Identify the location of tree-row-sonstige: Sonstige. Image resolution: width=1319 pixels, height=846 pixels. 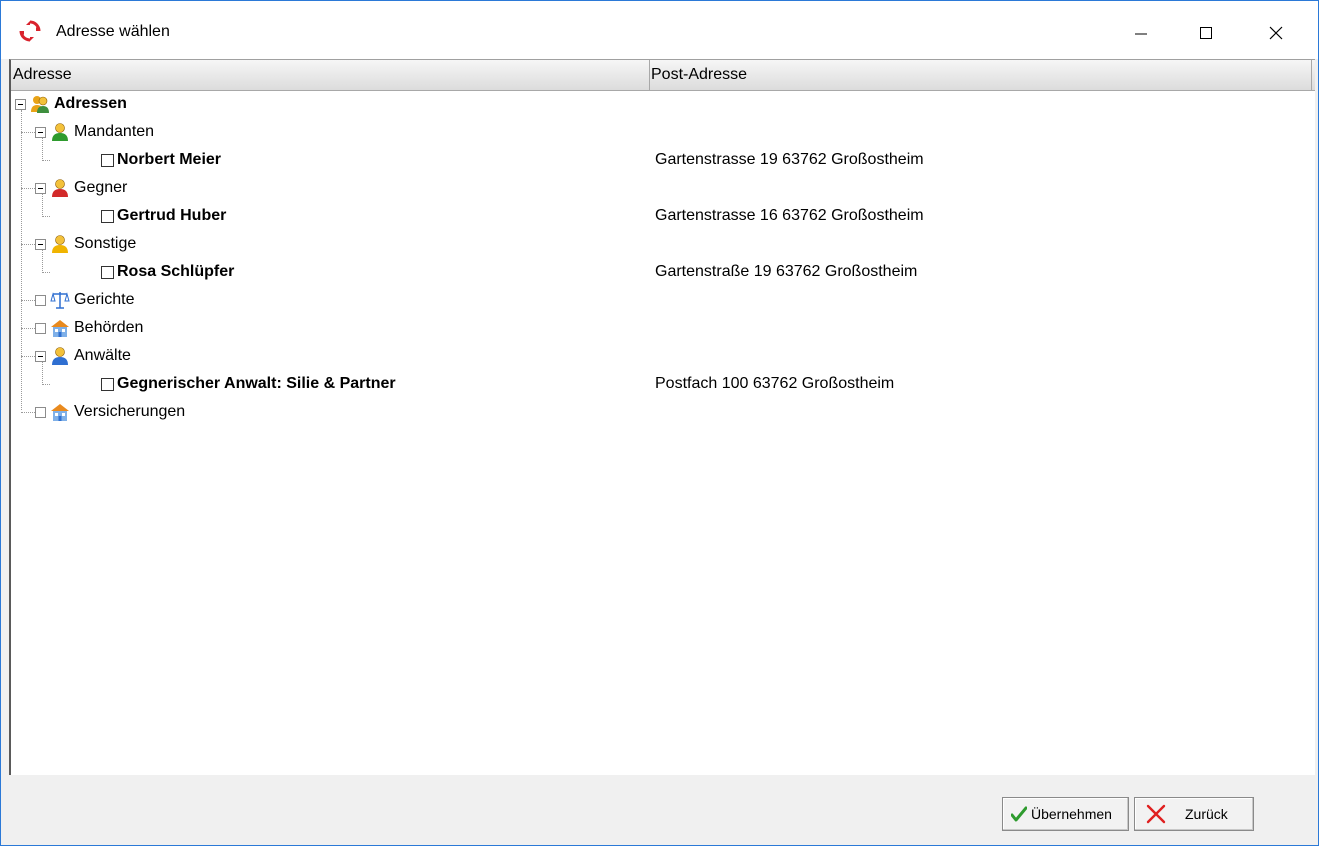
(663, 244).